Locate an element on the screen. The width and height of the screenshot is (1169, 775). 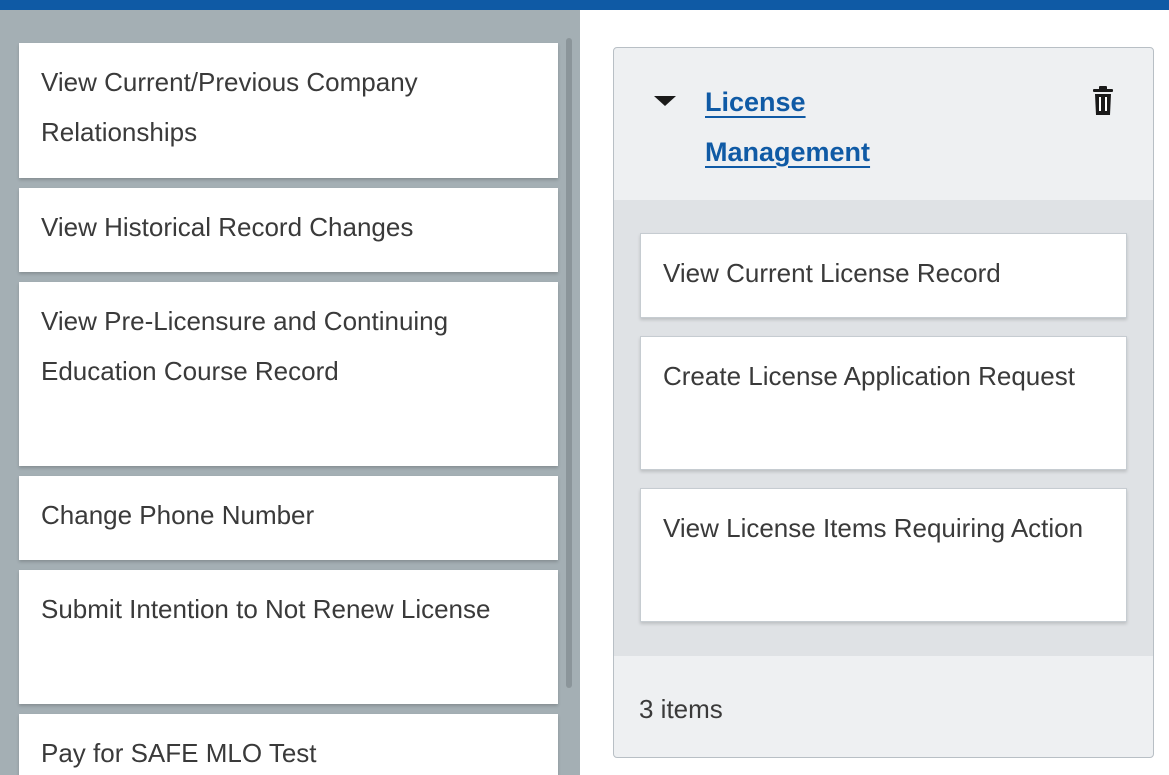
group-item-card: Create License Application Request is located at coordinates (883, 403).